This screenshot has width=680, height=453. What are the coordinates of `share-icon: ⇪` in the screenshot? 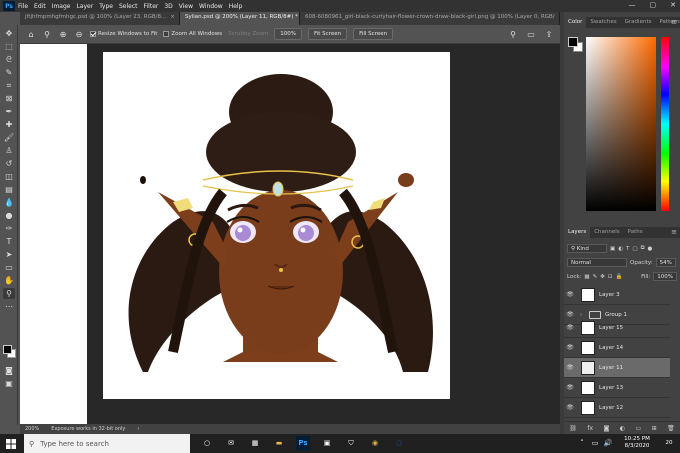 It's located at (549, 34).